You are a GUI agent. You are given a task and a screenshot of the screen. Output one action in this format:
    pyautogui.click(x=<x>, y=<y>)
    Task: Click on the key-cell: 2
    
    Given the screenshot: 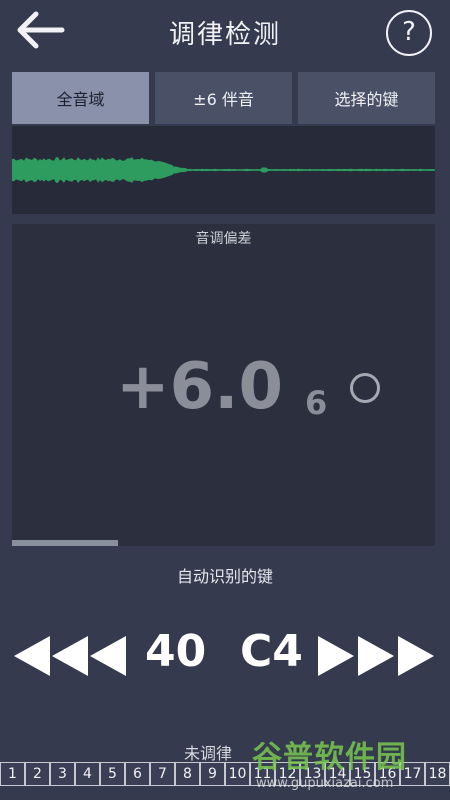 What is the action you would take?
    pyautogui.click(x=37, y=774)
    